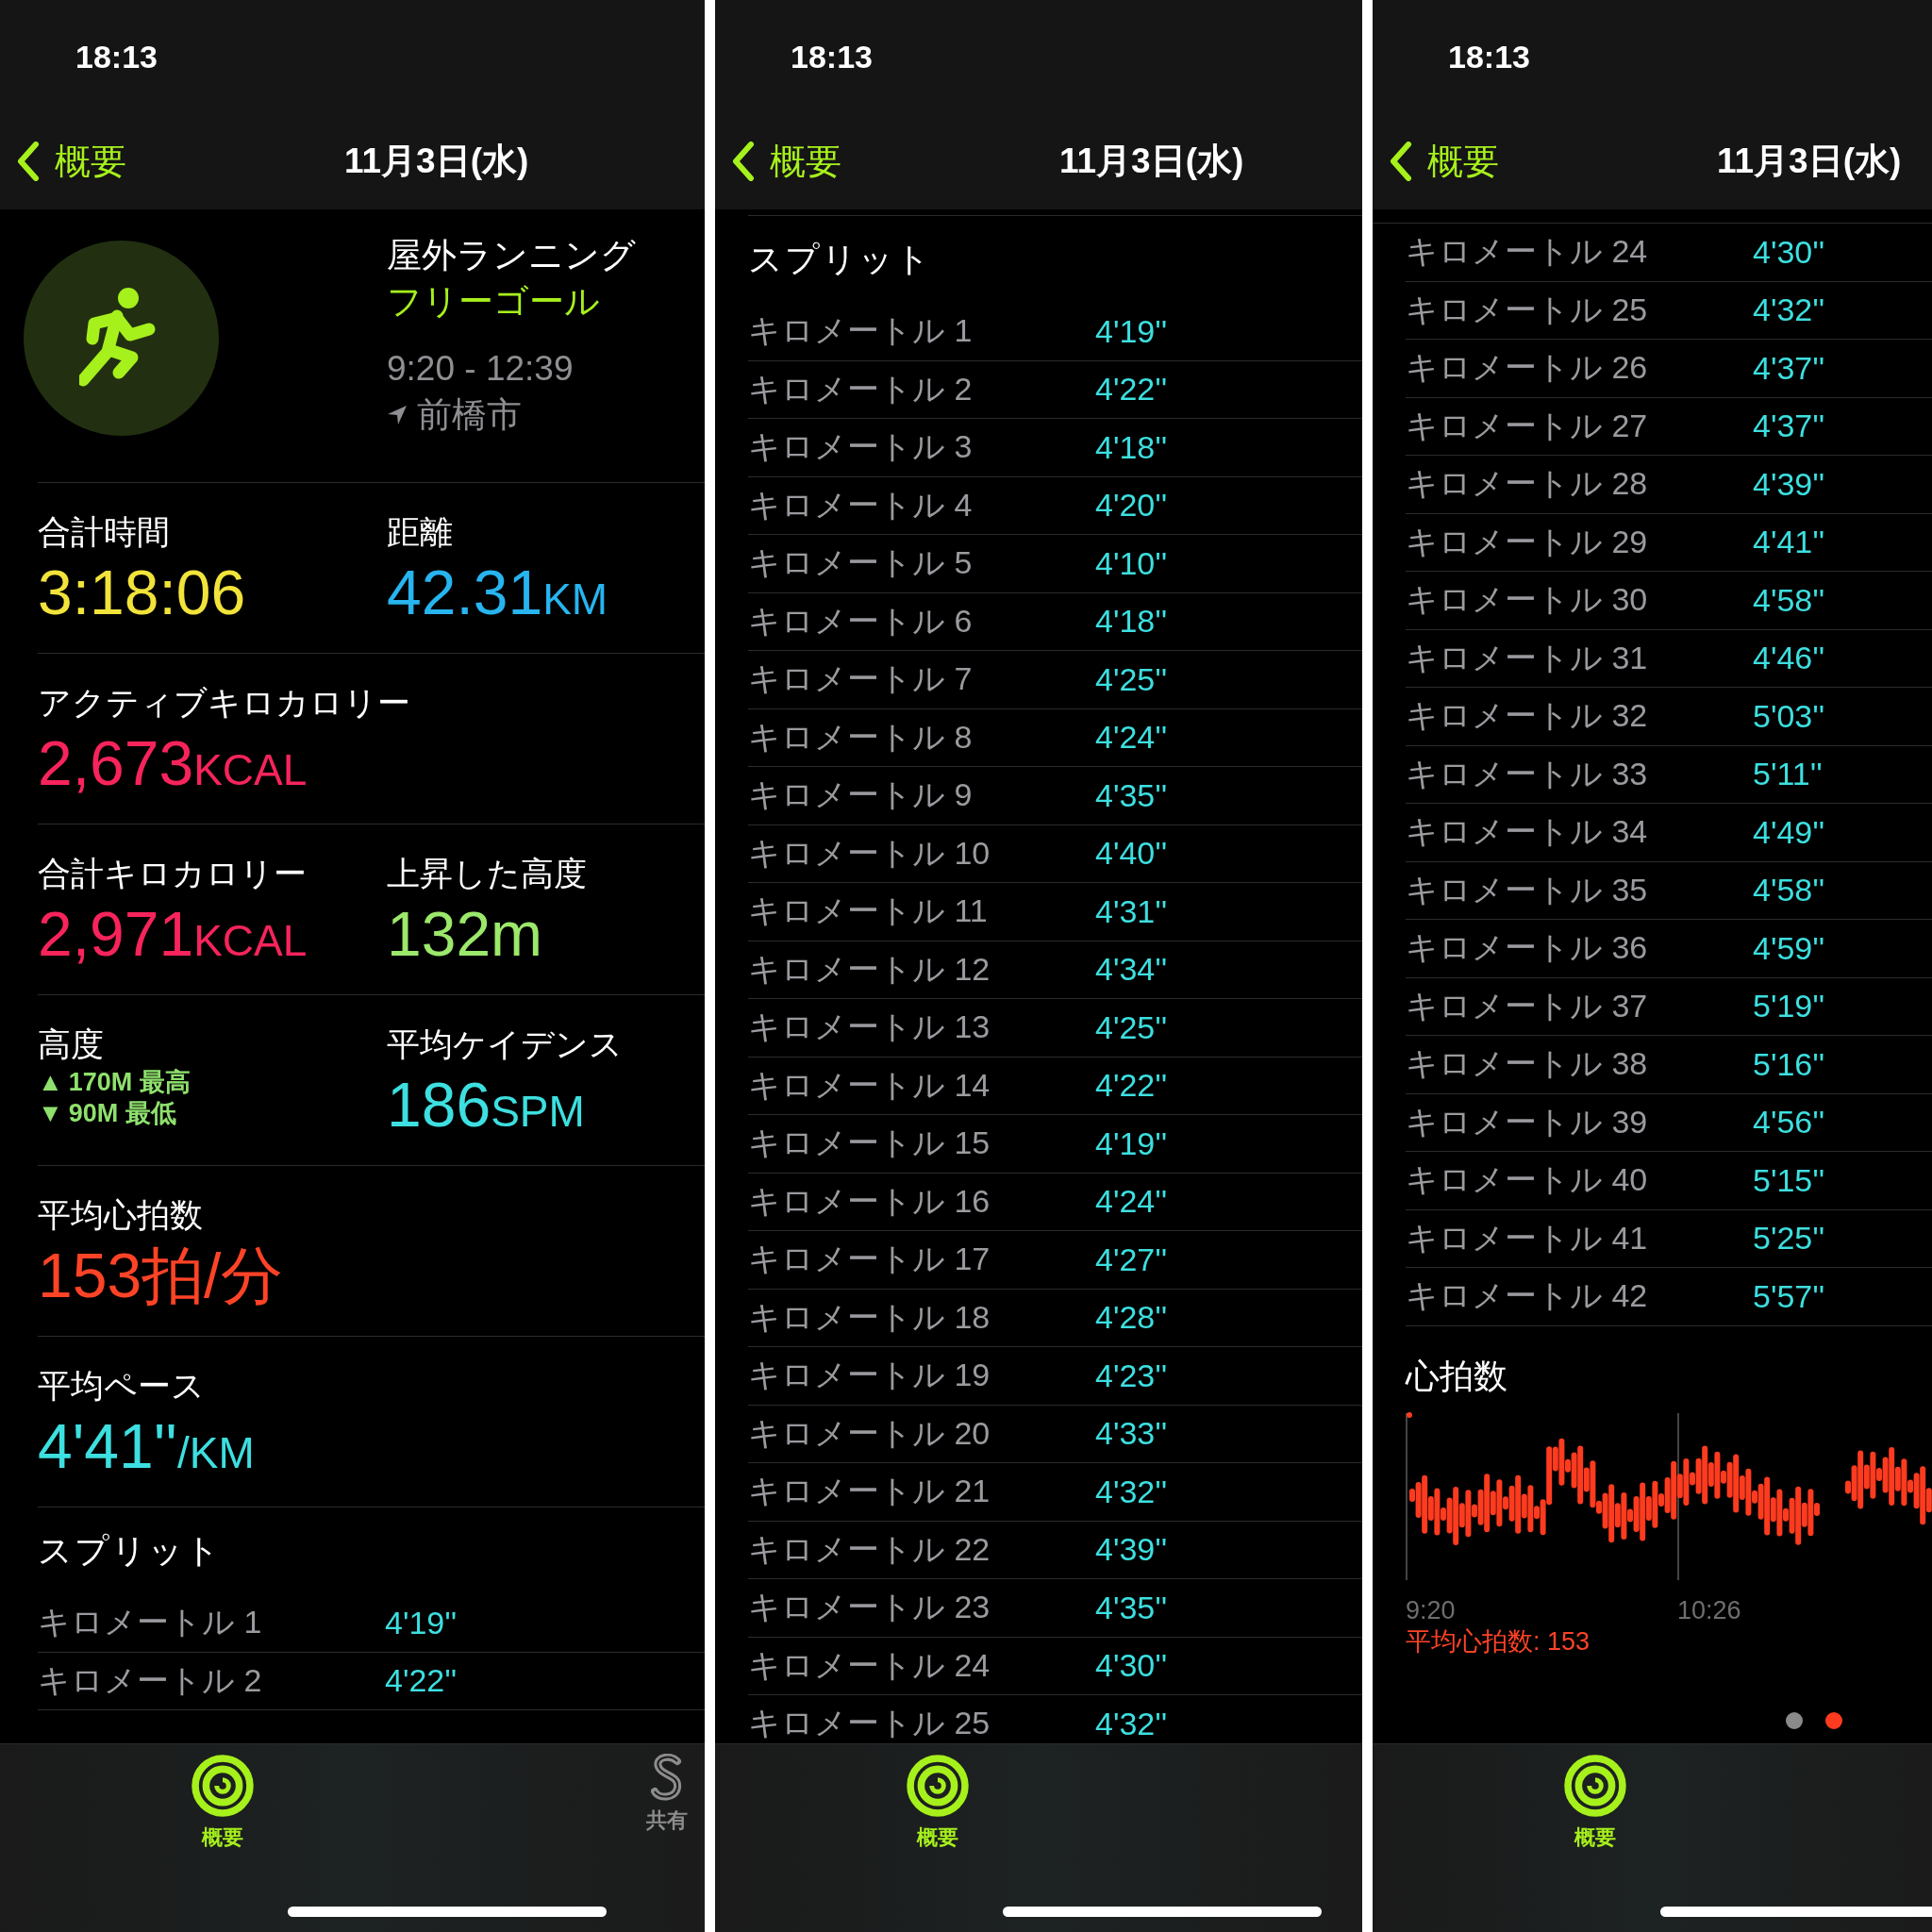 The width and height of the screenshot is (1932, 1932). What do you see at coordinates (861, 679) in the screenshot?
I see `split-label: キロメートル 7` at bounding box center [861, 679].